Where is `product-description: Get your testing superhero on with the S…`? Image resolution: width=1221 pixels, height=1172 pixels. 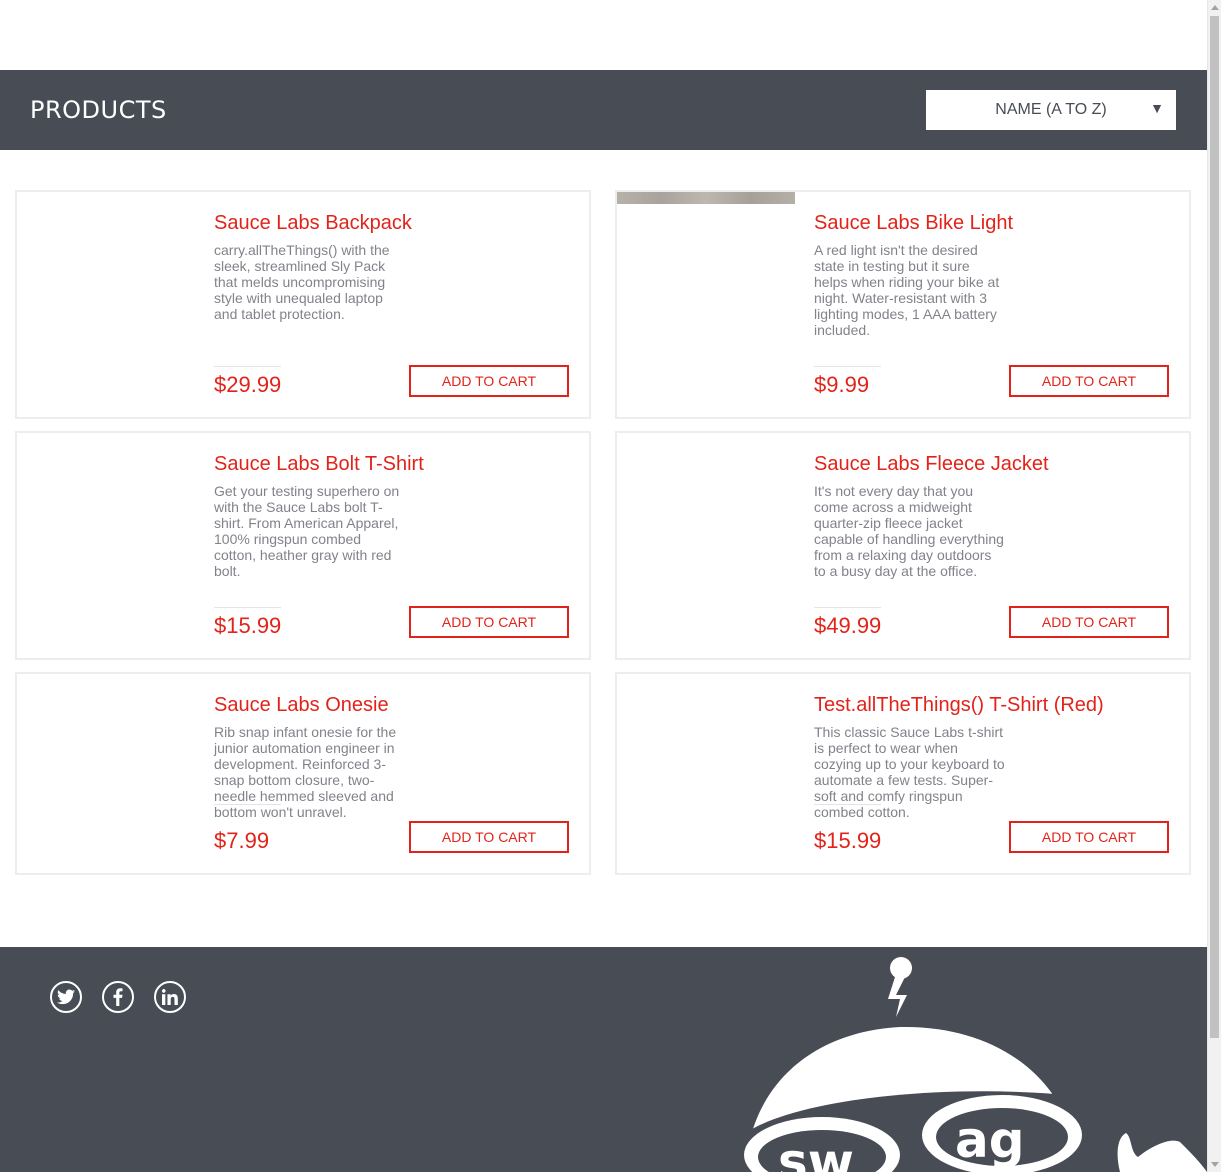 product-description: Get your testing superhero on with the S… is located at coordinates (307, 531).